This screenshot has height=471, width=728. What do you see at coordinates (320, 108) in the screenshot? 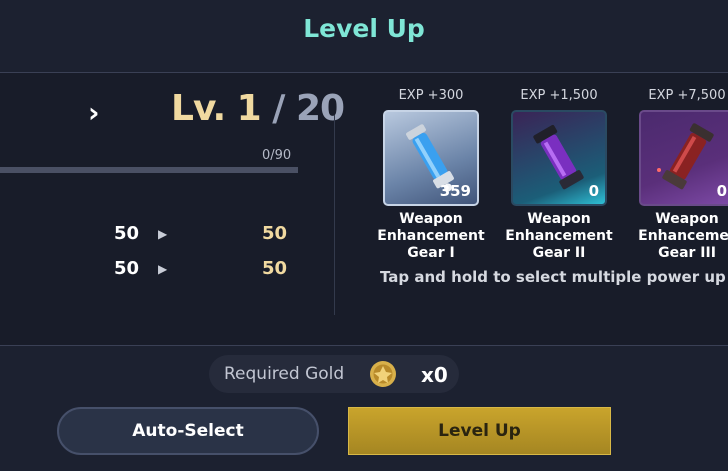
I see `max-level: 20` at bounding box center [320, 108].